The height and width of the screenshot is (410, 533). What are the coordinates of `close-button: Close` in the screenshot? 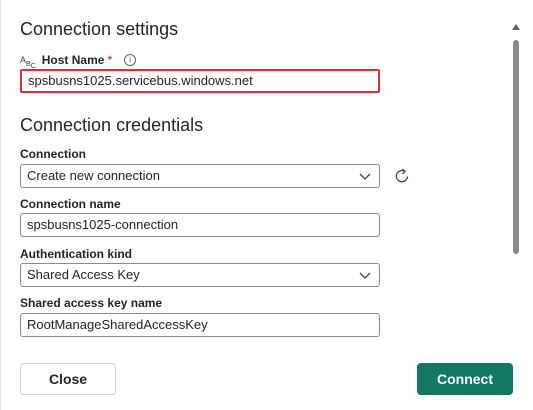 It's located at (68, 379).